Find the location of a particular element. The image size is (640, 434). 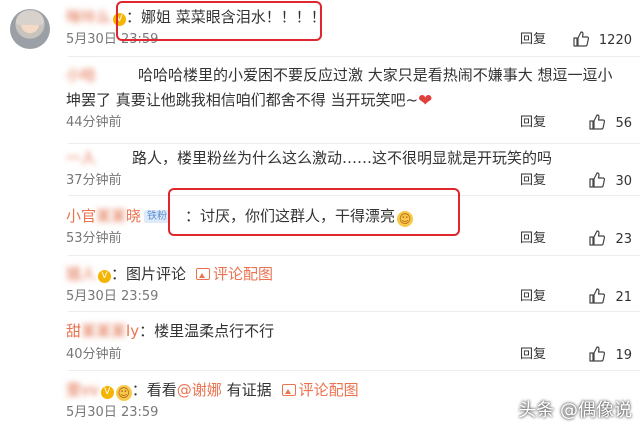

avatar is located at coordinates (30, 29).